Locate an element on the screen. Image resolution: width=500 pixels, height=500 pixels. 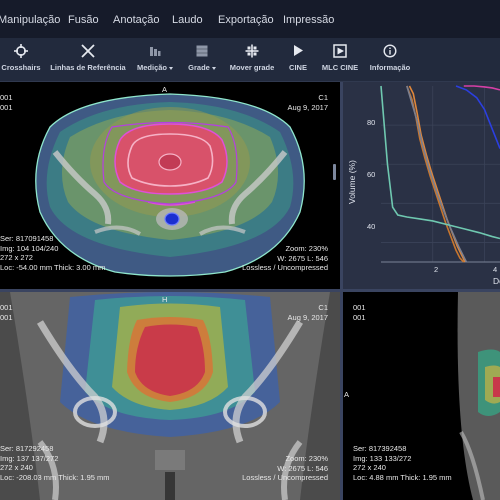
mlc-cine-label: MLC CINE is located at coordinates (340, 67).